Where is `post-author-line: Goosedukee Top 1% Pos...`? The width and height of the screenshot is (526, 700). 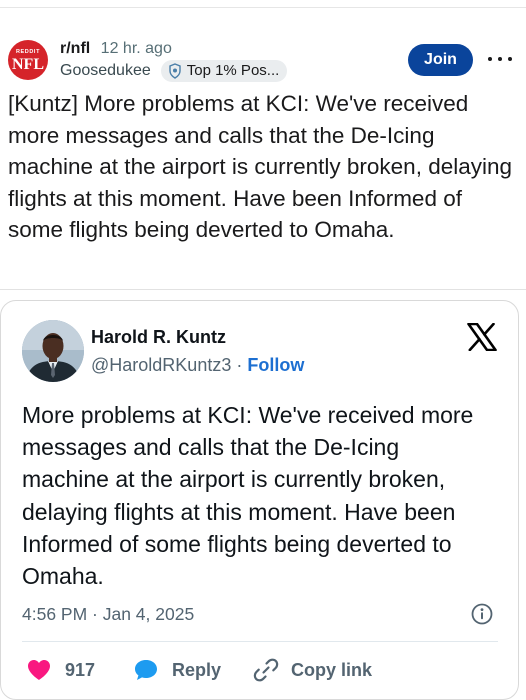
post-author-line: Goosedukee Top 1% Pos... is located at coordinates (174, 71).